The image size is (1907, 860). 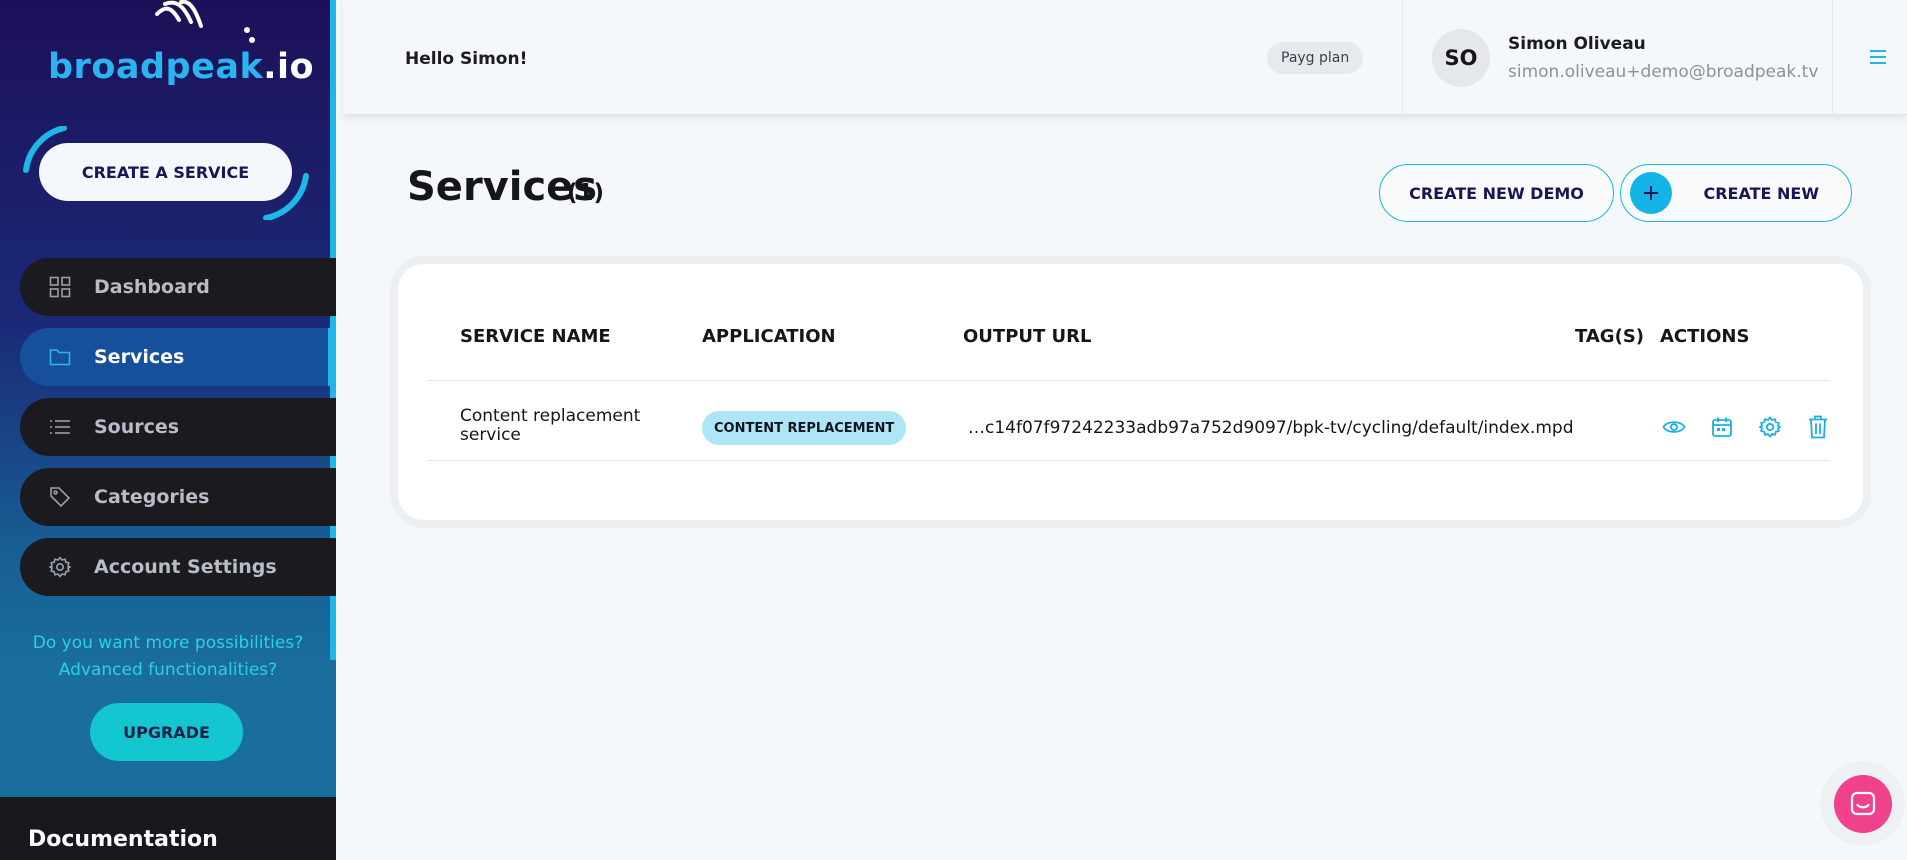 What do you see at coordinates (166, 732) in the screenshot?
I see `upgrade-button: UPGRADE` at bounding box center [166, 732].